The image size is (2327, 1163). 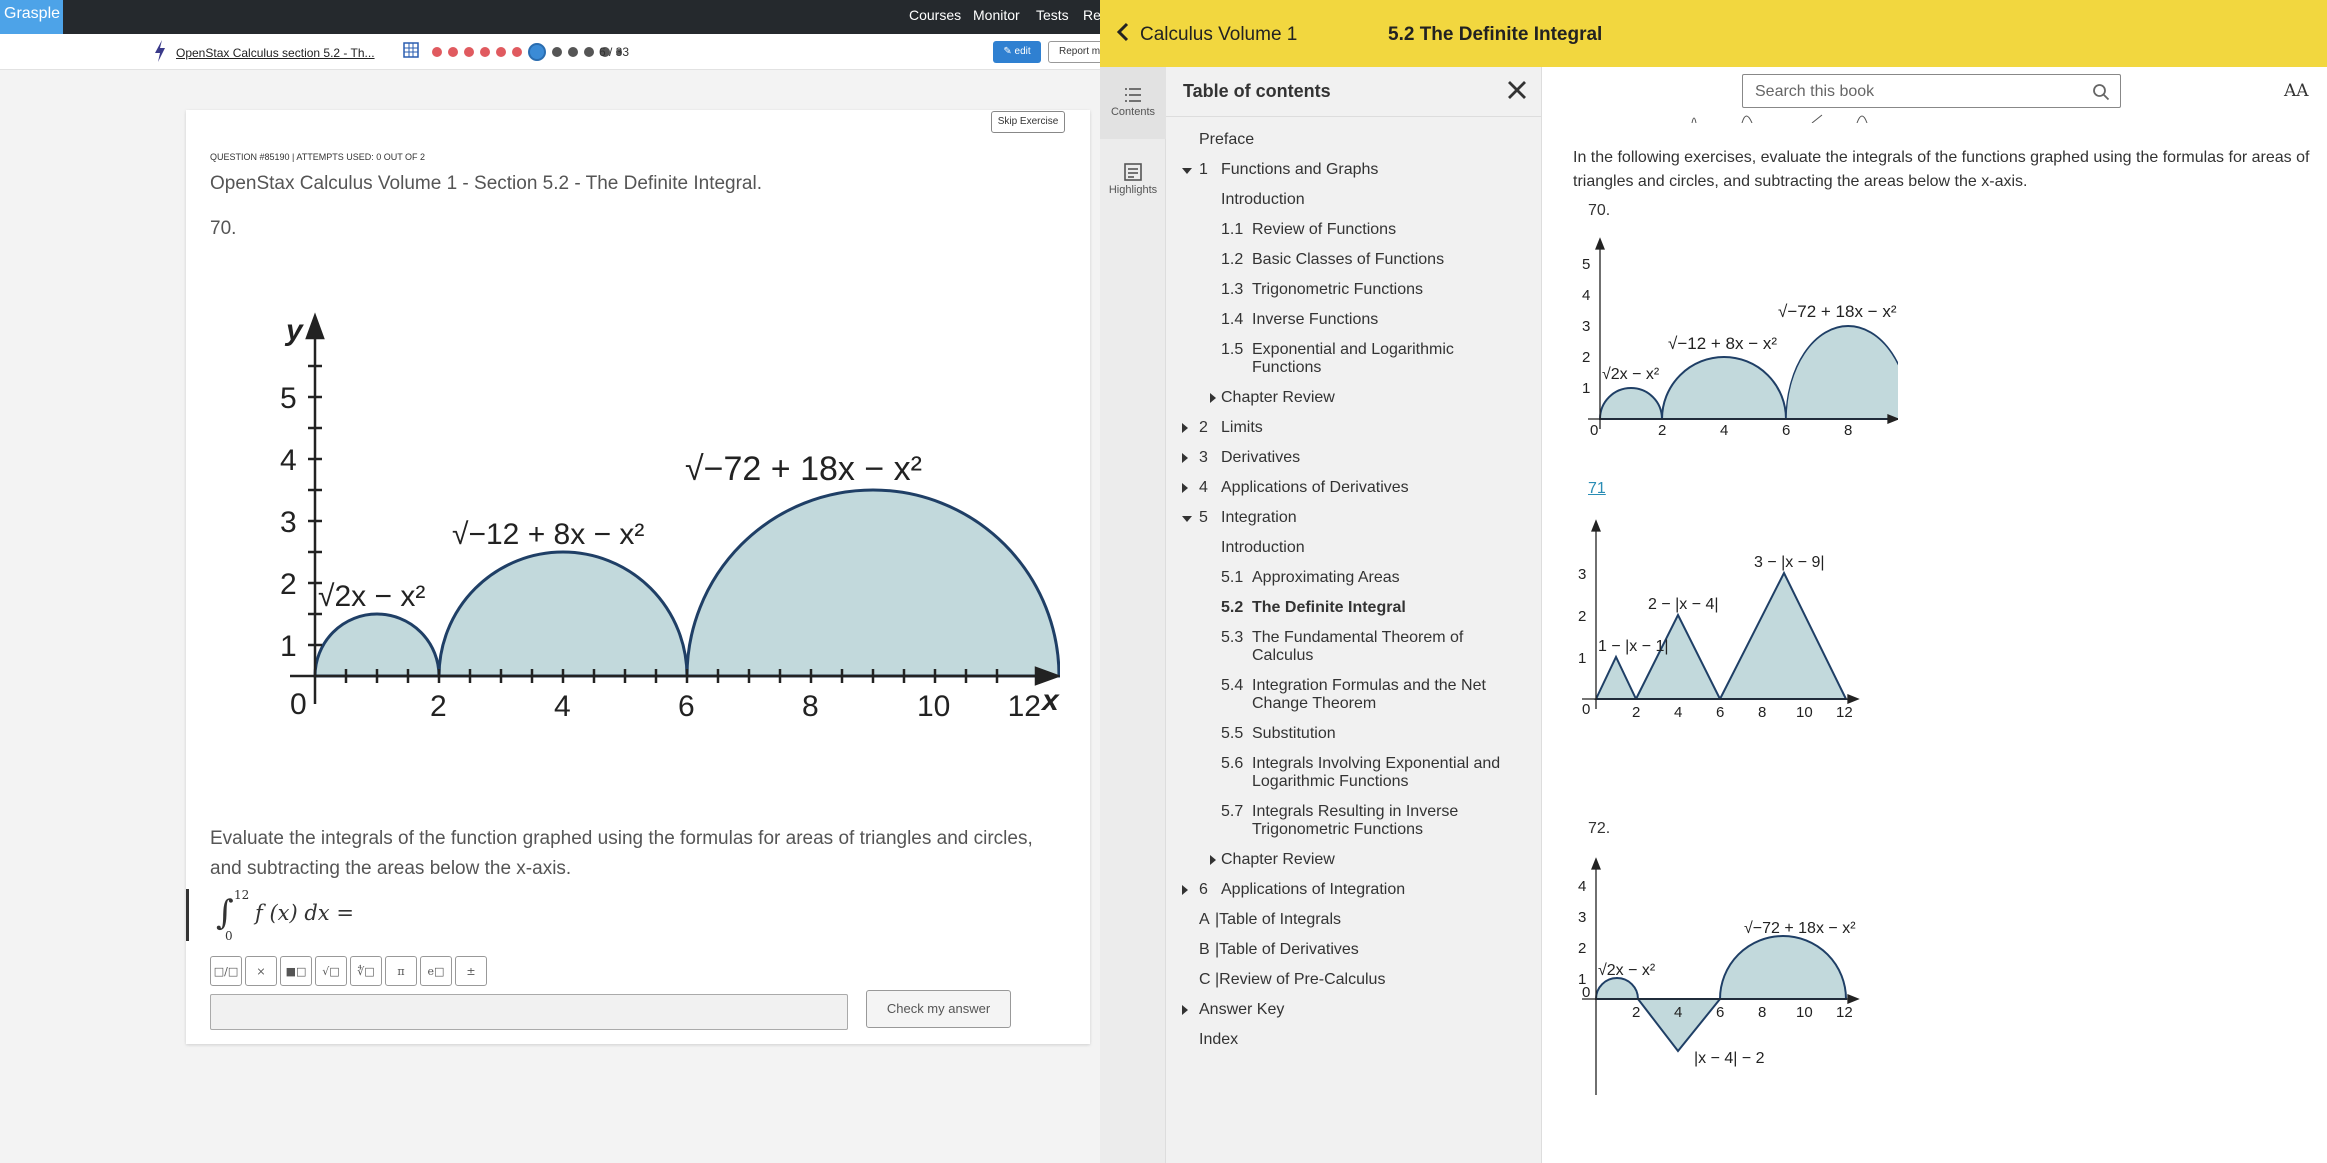 What do you see at coordinates (1219, 1039) in the screenshot?
I see `toc-item-label: Index` at bounding box center [1219, 1039].